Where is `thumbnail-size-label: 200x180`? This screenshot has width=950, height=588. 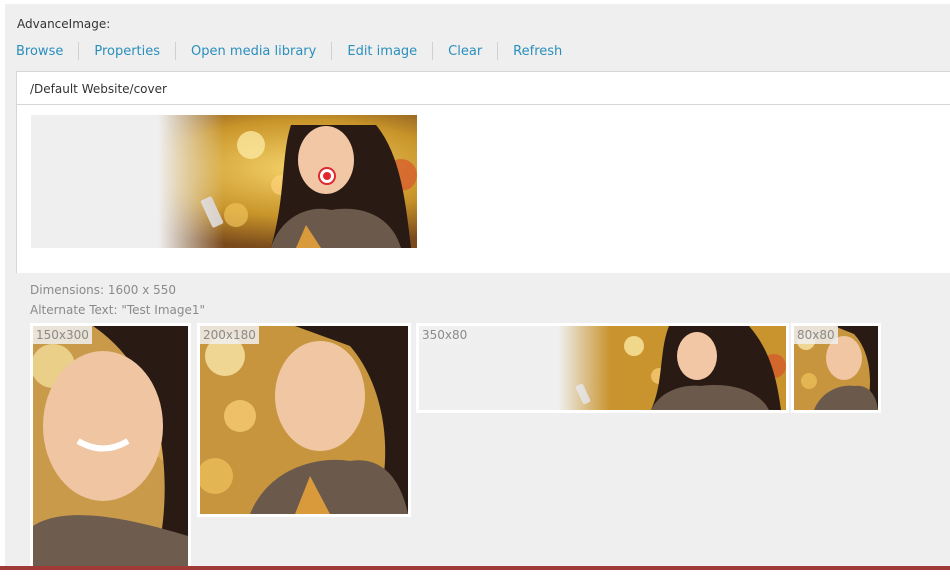
thumbnail-size-label: 200x180 is located at coordinates (229, 335).